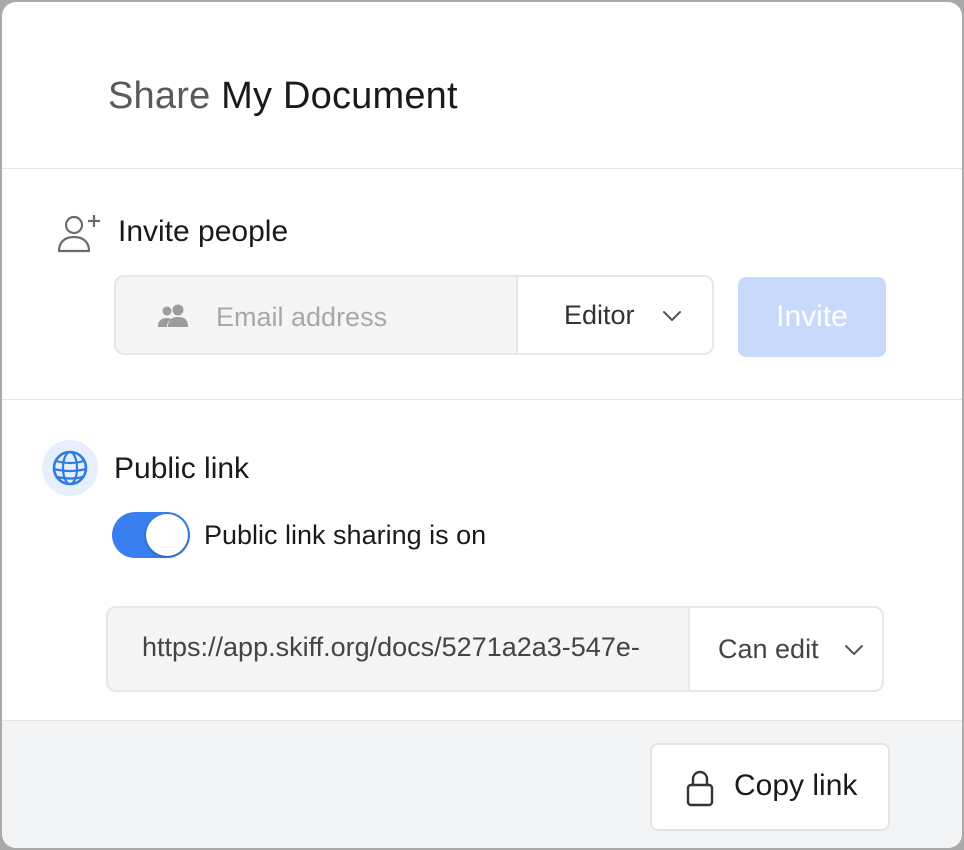 Image resolution: width=964 pixels, height=850 pixels. What do you see at coordinates (78, 234) in the screenshot?
I see `add-person-icon` at bounding box center [78, 234].